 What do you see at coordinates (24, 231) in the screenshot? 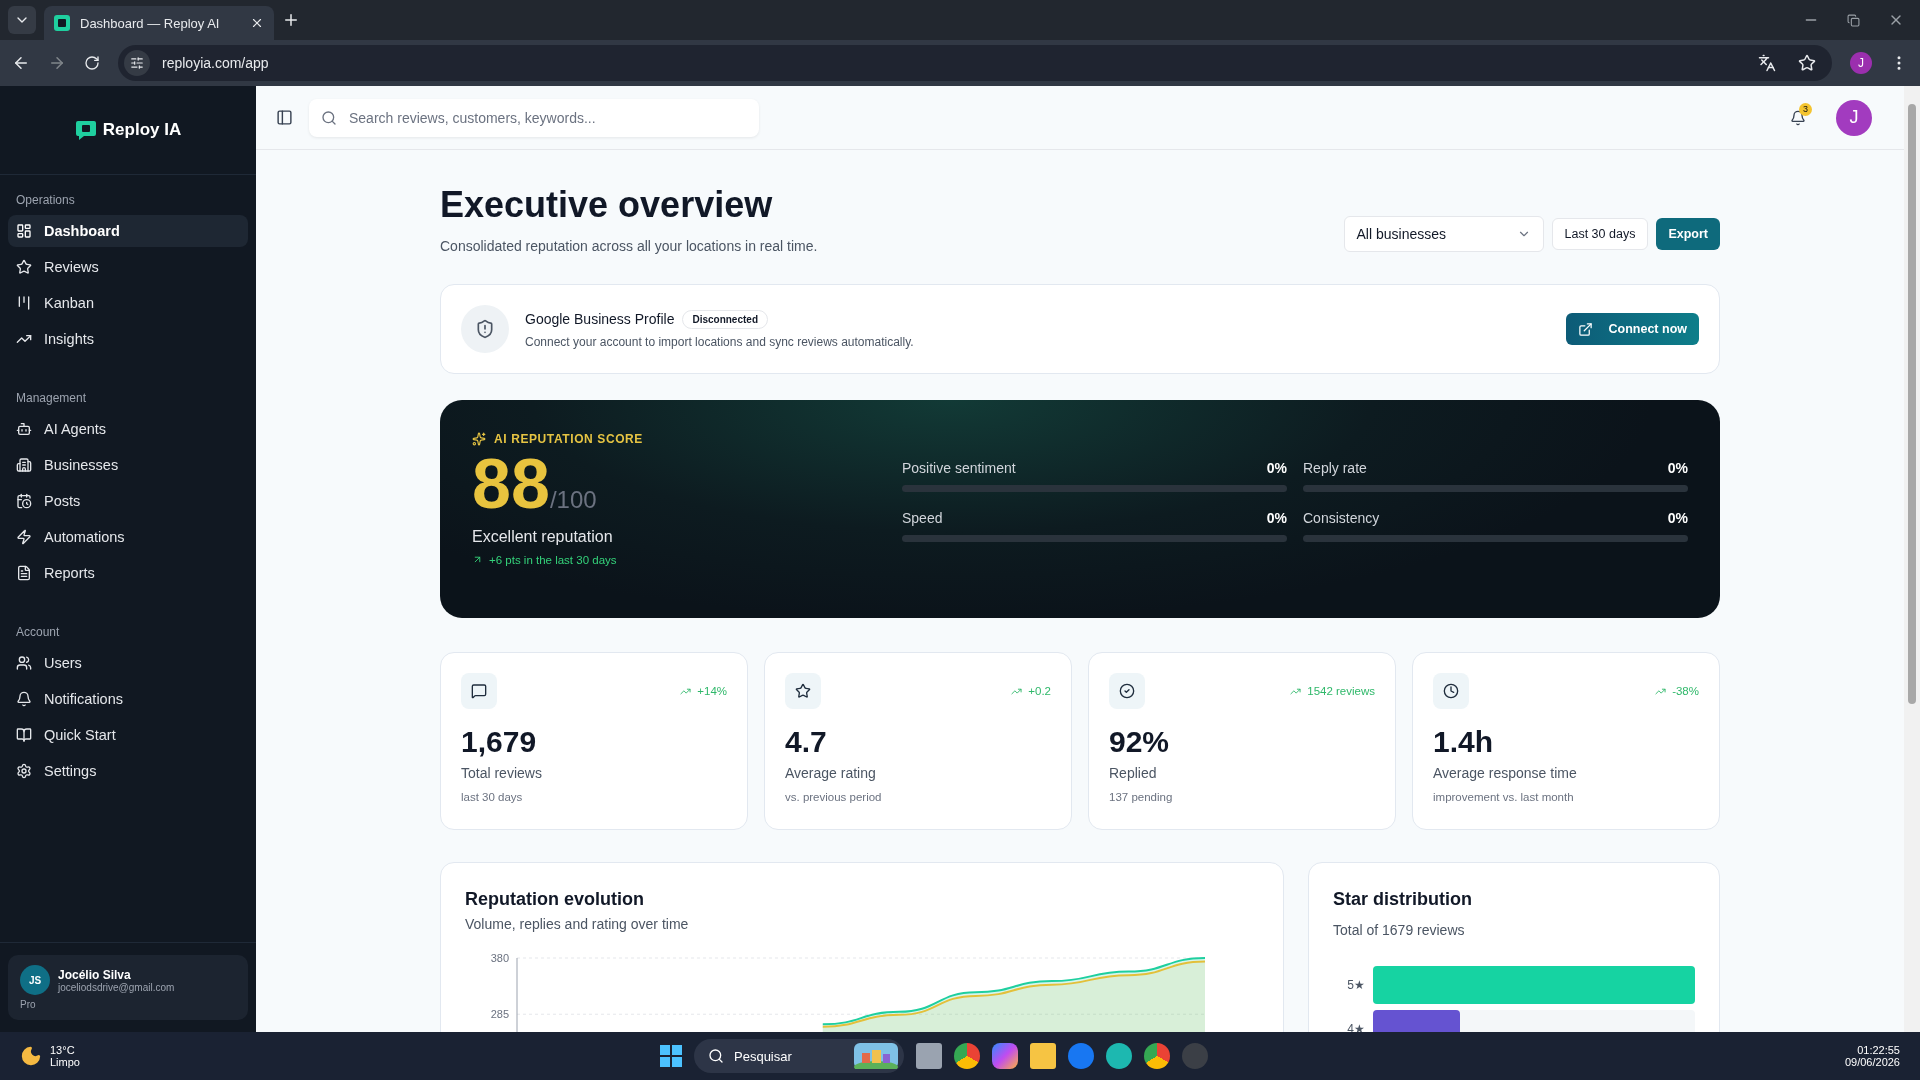
I see `dashboard-icon` at bounding box center [24, 231].